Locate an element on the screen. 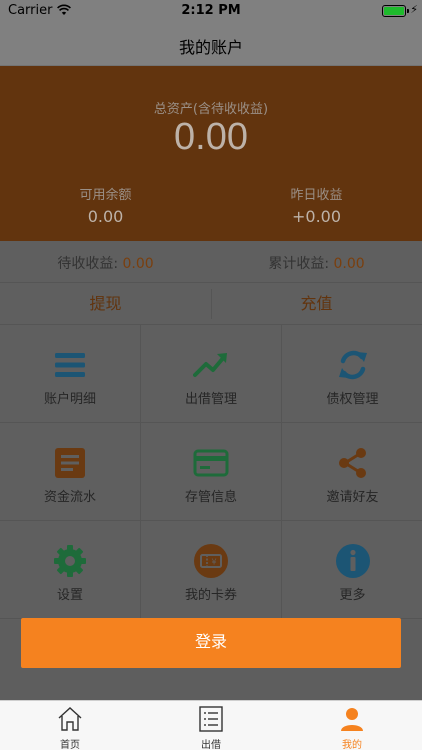 This screenshot has width=422, height=750. share-icon is located at coordinates (352, 463).